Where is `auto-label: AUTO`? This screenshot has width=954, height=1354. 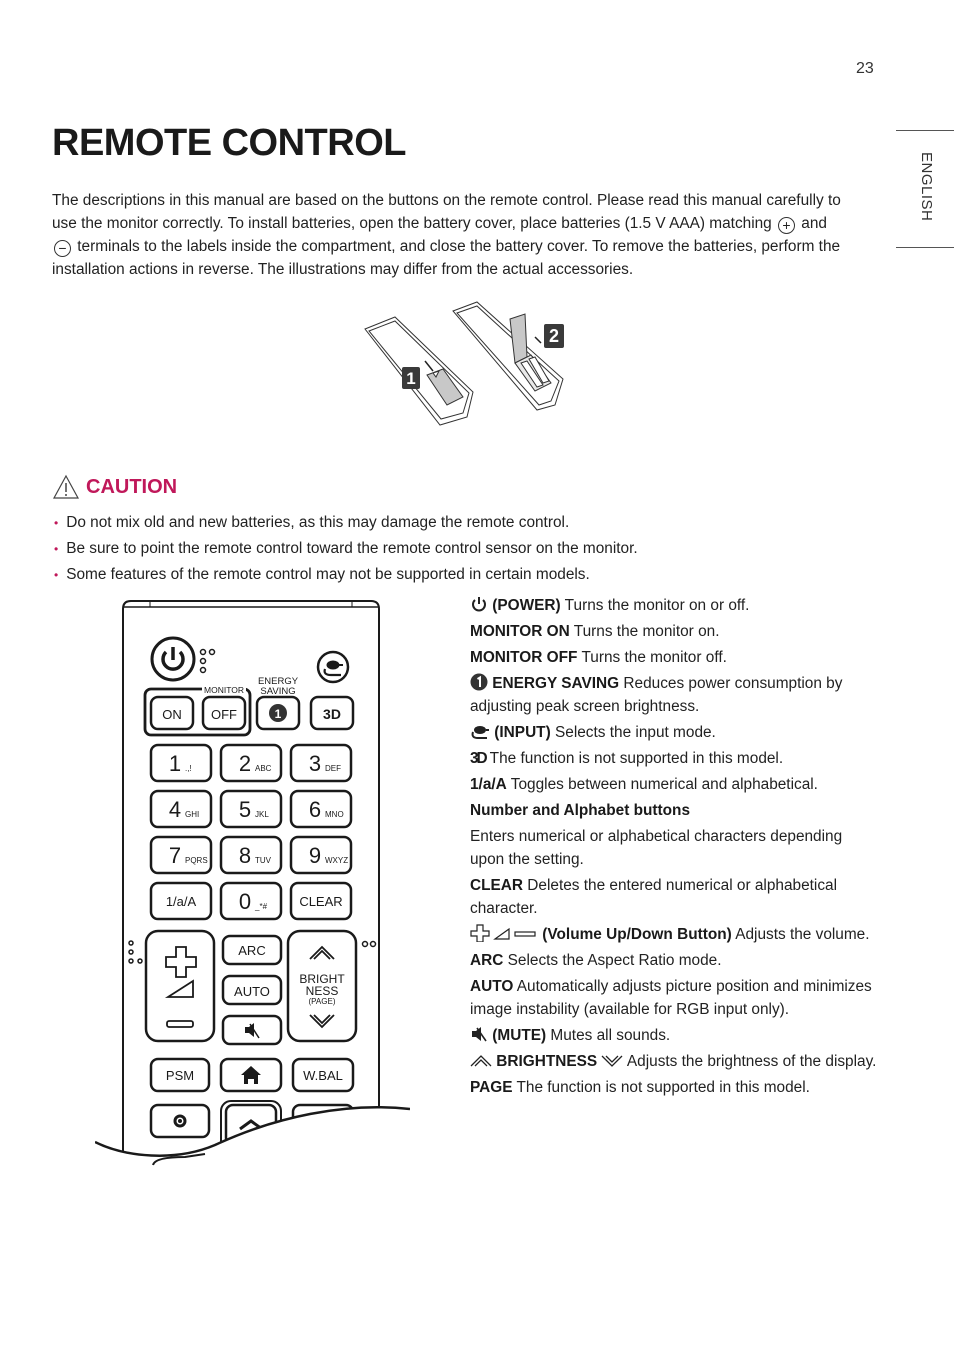
auto-label: AUTO is located at coordinates (492, 986).